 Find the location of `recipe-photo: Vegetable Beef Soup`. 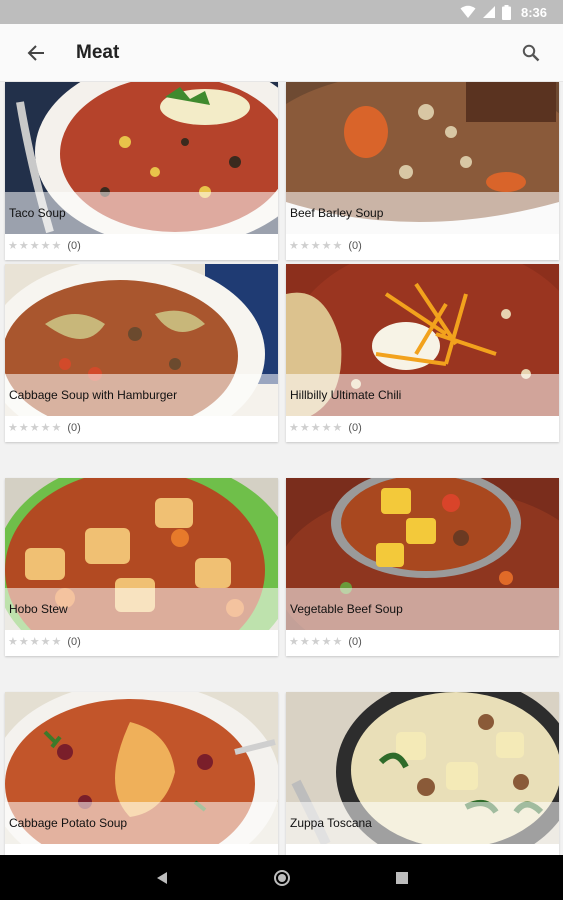

recipe-photo: Vegetable Beef Soup is located at coordinates (422, 554).